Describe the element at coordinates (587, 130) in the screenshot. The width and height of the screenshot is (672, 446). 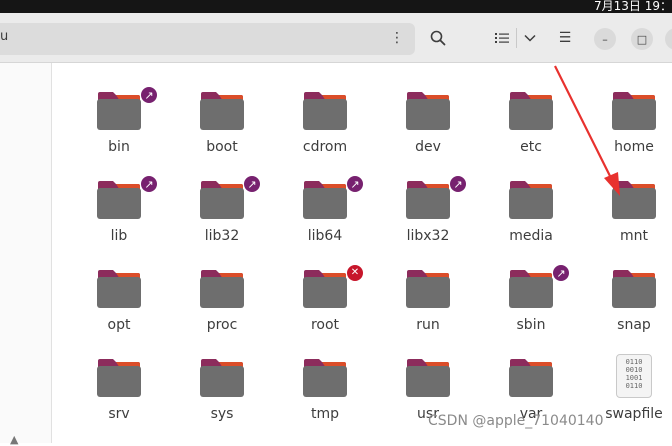
I see `annotation-arrow` at that location.